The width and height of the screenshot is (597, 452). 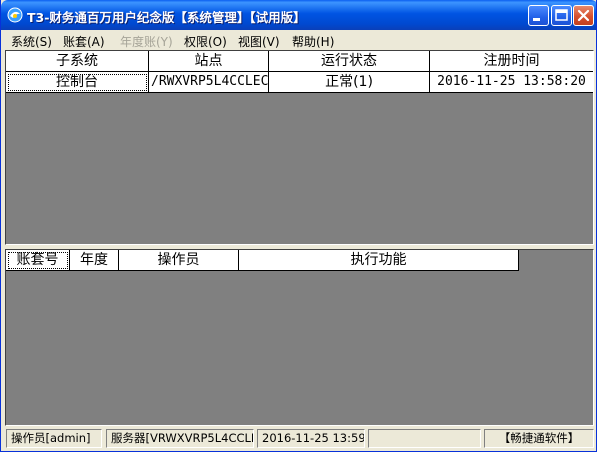 I want to click on close-icon, so click(x=583, y=15).